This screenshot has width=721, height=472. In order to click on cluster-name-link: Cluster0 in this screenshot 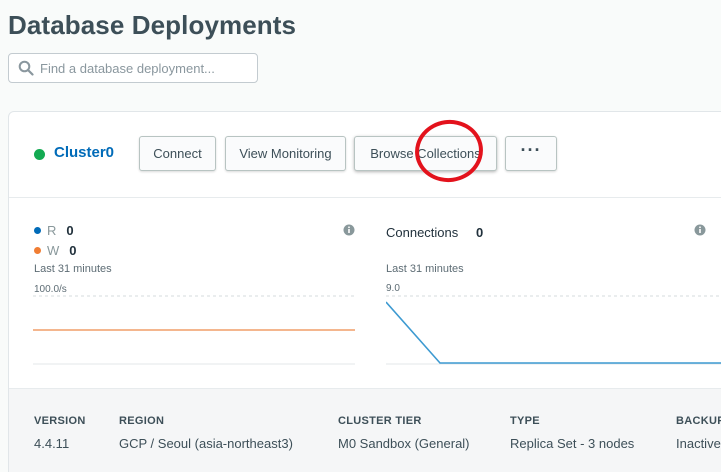, I will do `click(84, 152)`.